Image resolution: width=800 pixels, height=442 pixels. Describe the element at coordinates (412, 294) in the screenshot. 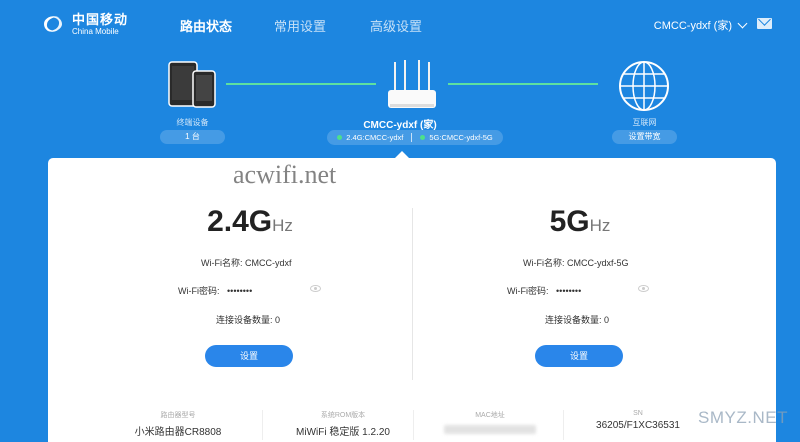

I see `band-divider` at that location.